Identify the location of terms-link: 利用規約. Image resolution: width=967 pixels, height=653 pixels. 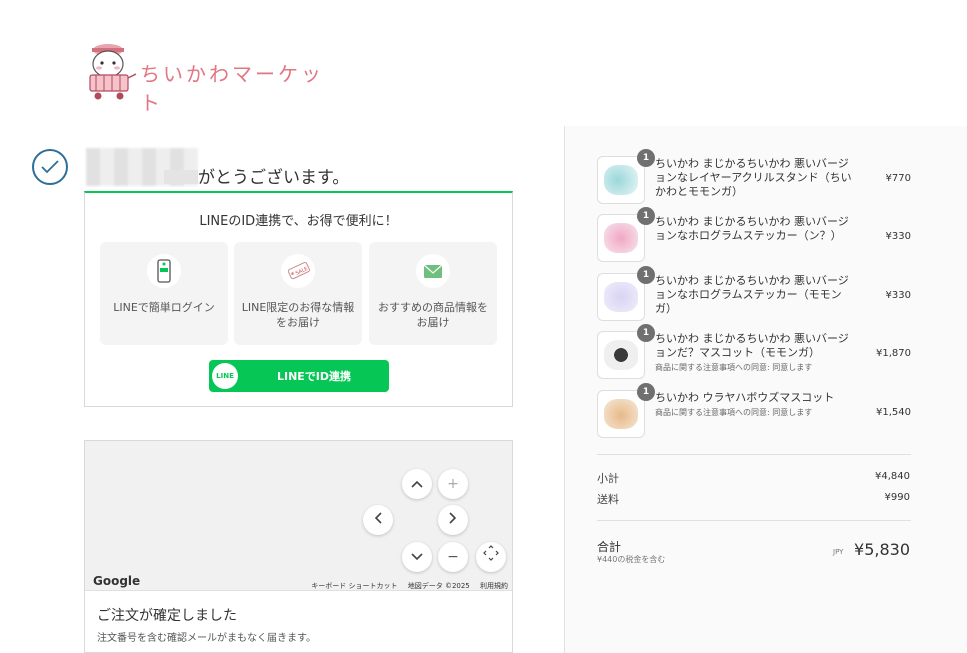
(494, 586).